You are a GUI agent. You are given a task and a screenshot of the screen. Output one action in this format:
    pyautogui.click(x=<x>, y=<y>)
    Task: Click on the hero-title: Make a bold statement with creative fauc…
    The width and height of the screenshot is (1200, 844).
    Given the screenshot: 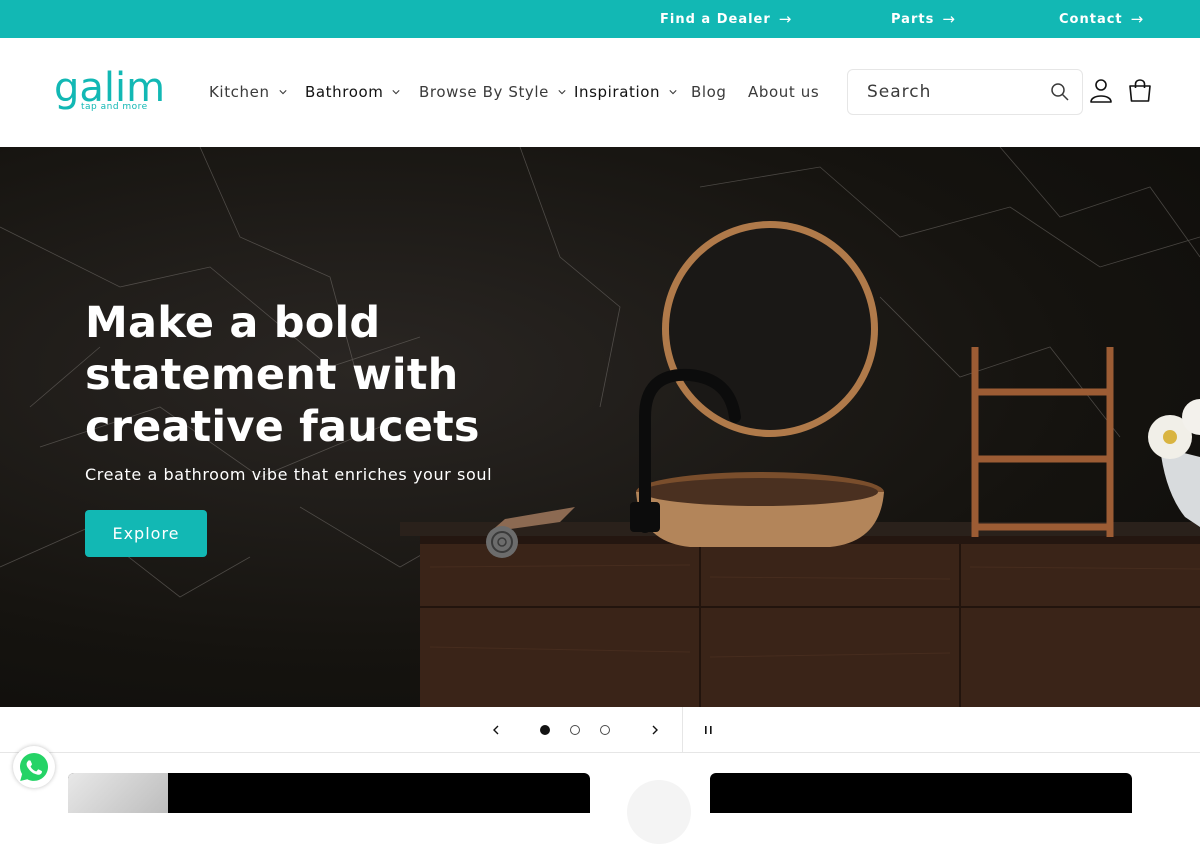 What is the action you would take?
    pyautogui.click(x=315, y=375)
    